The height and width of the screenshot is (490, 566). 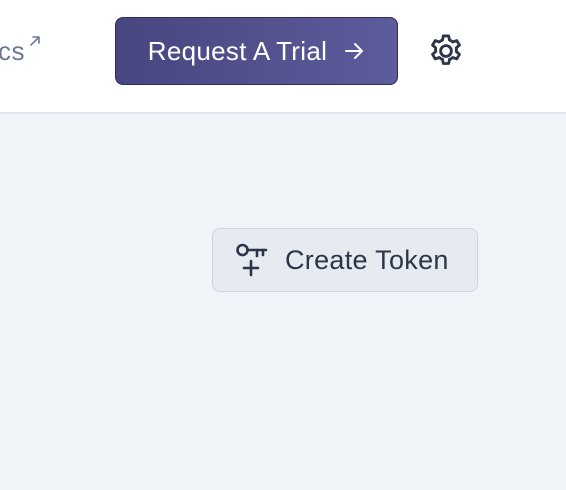 What do you see at coordinates (446, 51) in the screenshot?
I see `gear-icon` at bounding box center [446, 51].